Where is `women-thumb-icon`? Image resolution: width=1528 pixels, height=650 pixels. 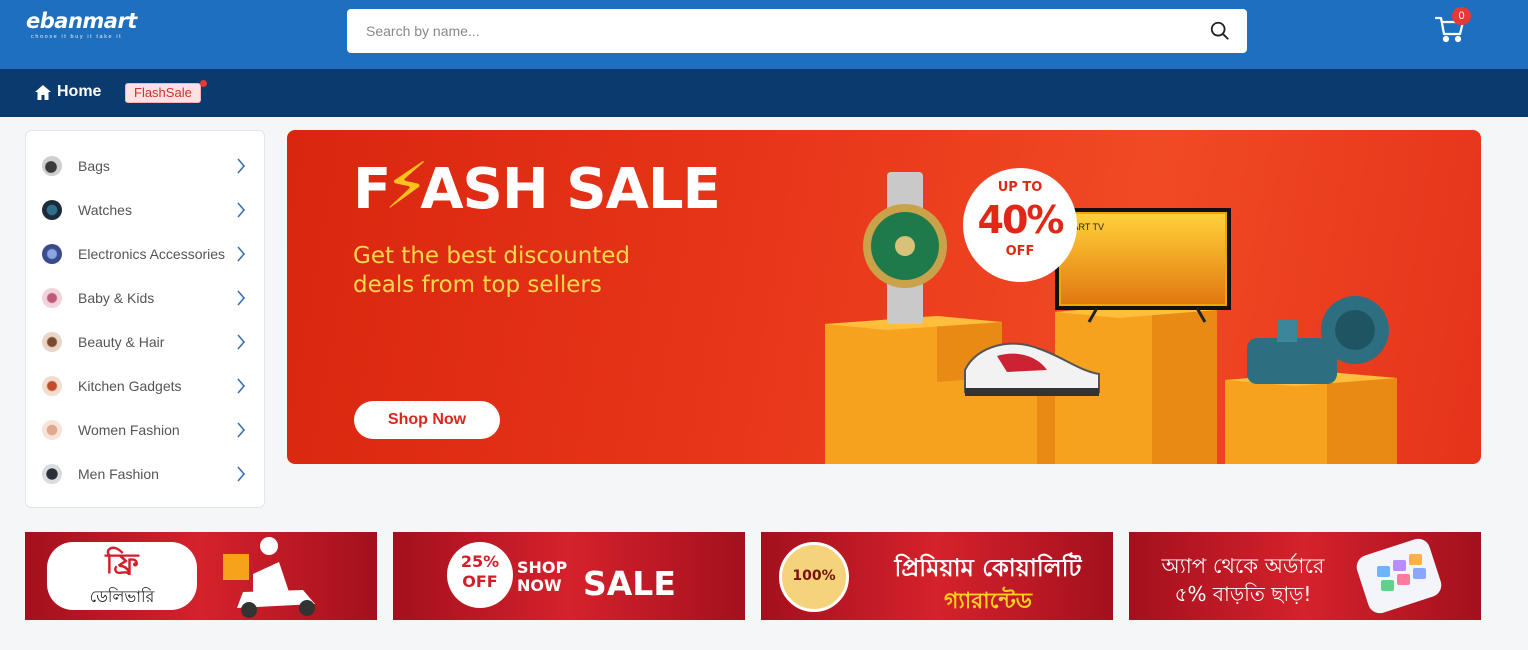 women-thumb-icon is located at coordinates (52, 430).